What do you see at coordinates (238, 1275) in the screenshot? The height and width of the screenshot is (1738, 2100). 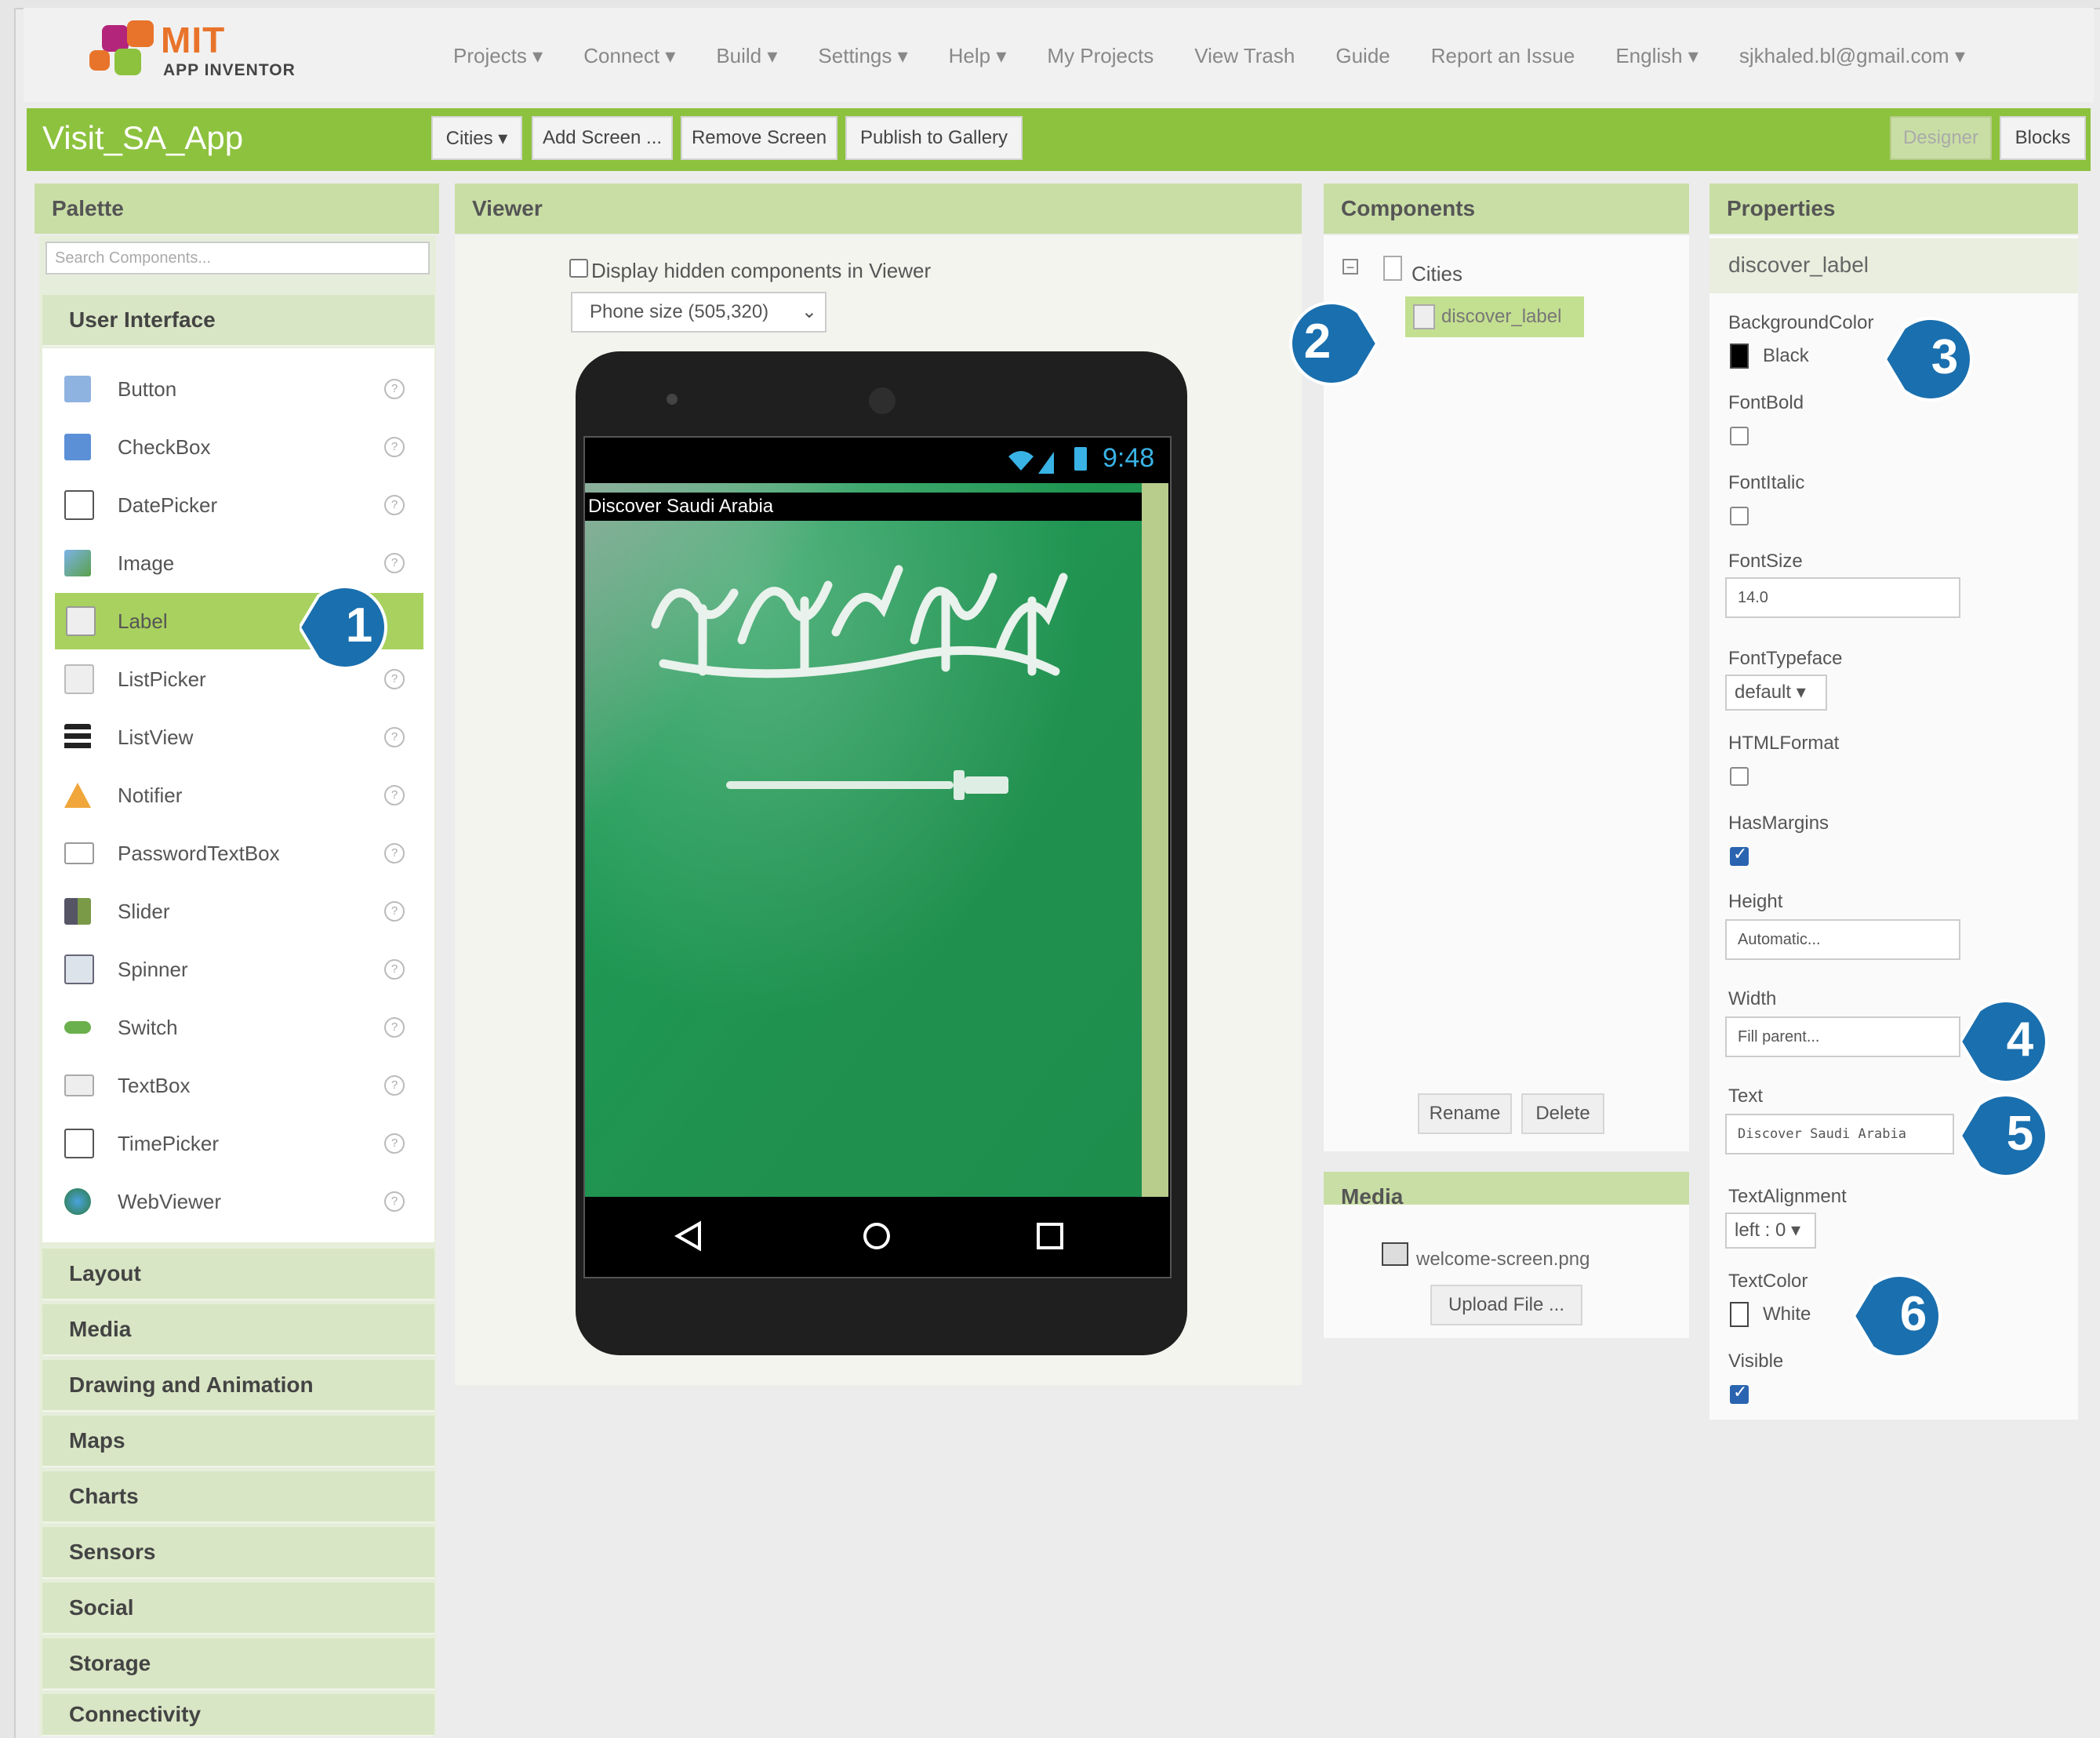 I see `category-layout: Layout` at bounding box center [238, 1275].